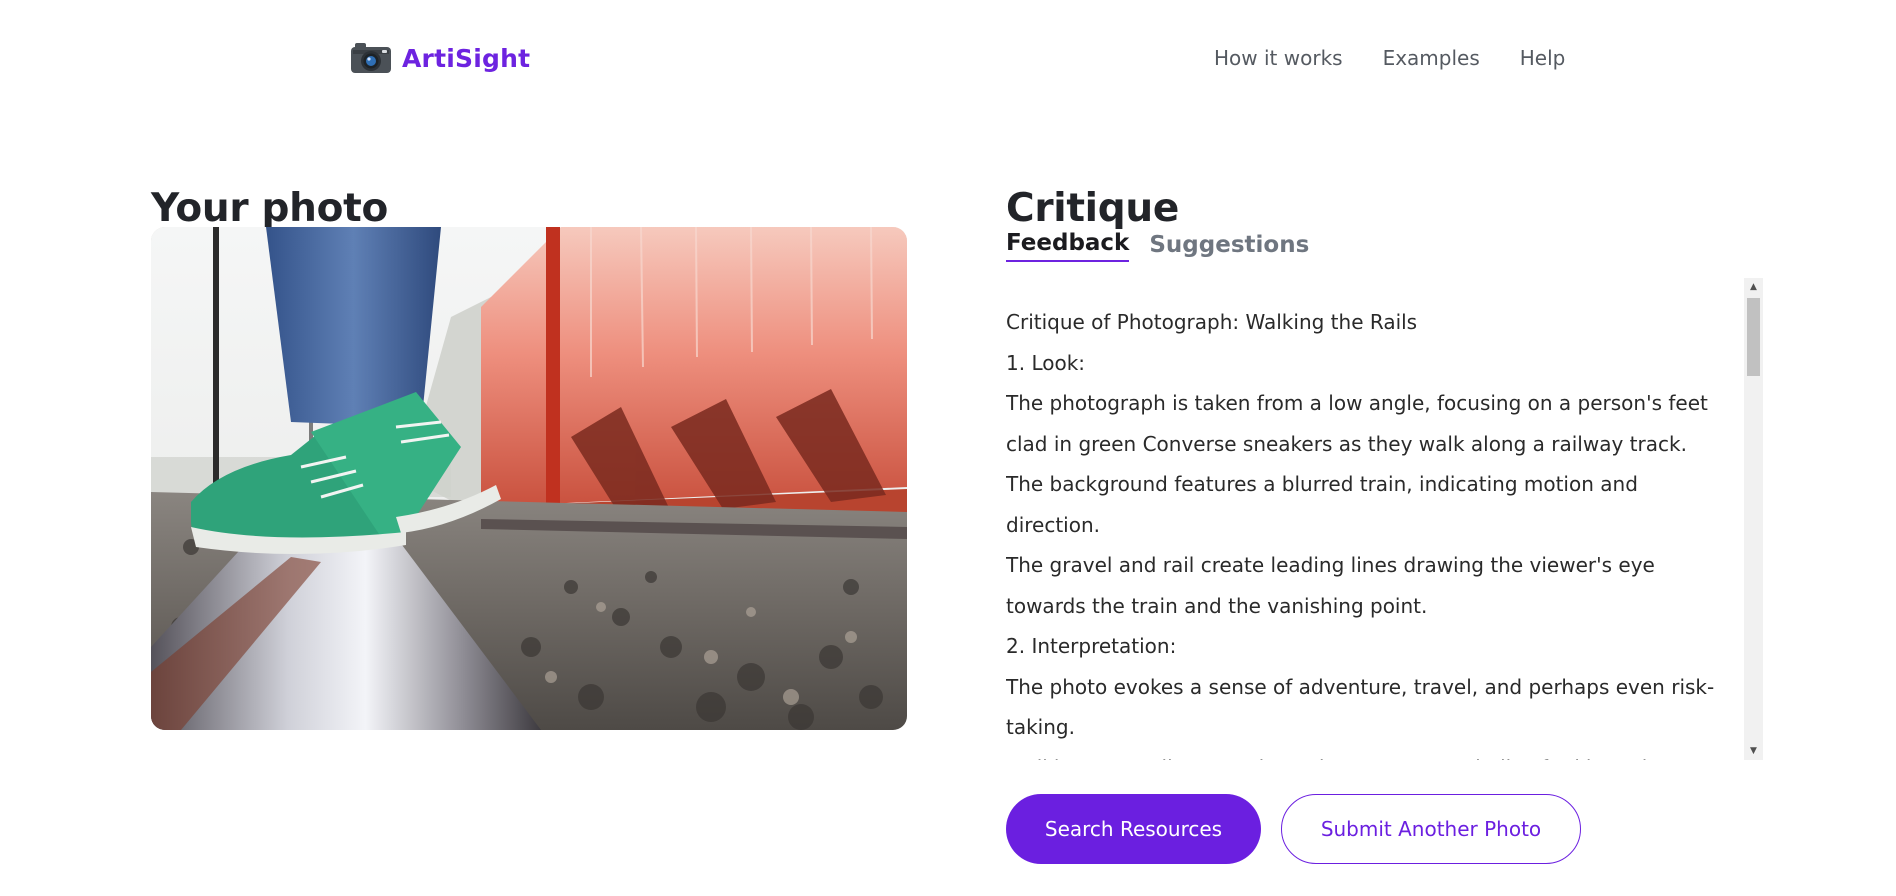 The height and width of the screenshot is (896, 1896). I want to click on search-resources-button: Search Resources, so click(1133, 829).